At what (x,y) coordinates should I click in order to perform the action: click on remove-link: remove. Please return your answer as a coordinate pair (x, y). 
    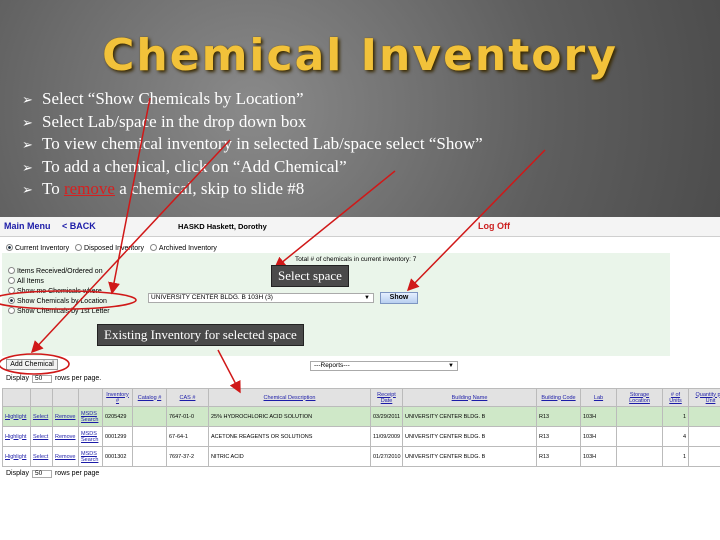
    Looking at the image, I should click on (89, 188).